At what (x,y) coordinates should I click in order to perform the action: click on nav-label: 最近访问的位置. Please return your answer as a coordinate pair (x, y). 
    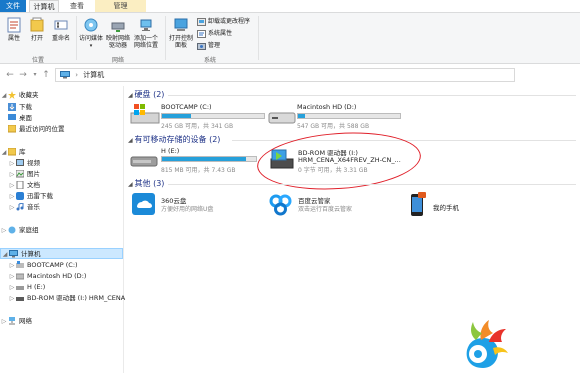
    Looking at the image, I should click on (42, 129).